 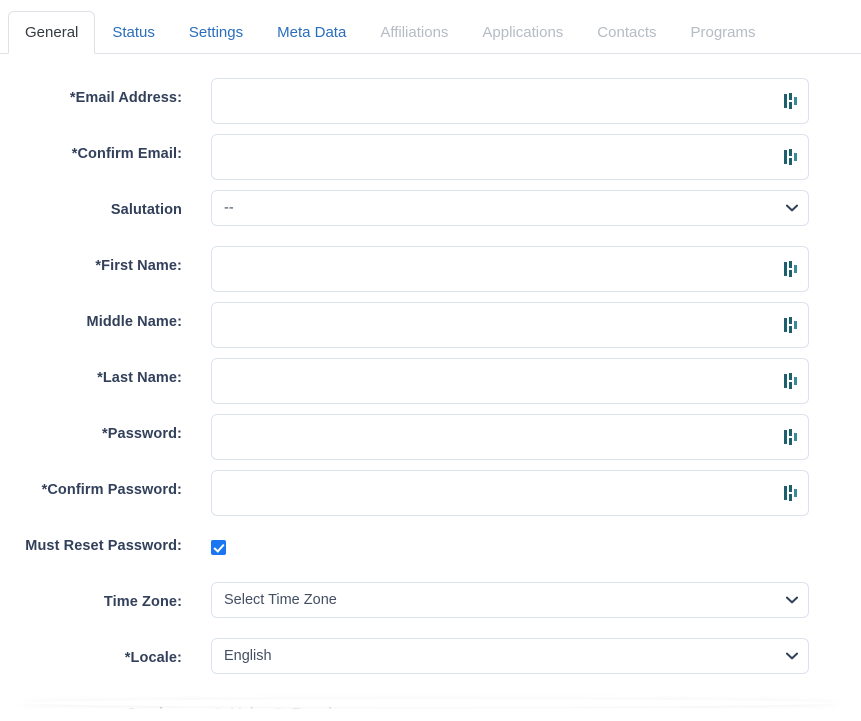 I want to click on tab-affiliations: Affiliations, so click(x=414, y=32).